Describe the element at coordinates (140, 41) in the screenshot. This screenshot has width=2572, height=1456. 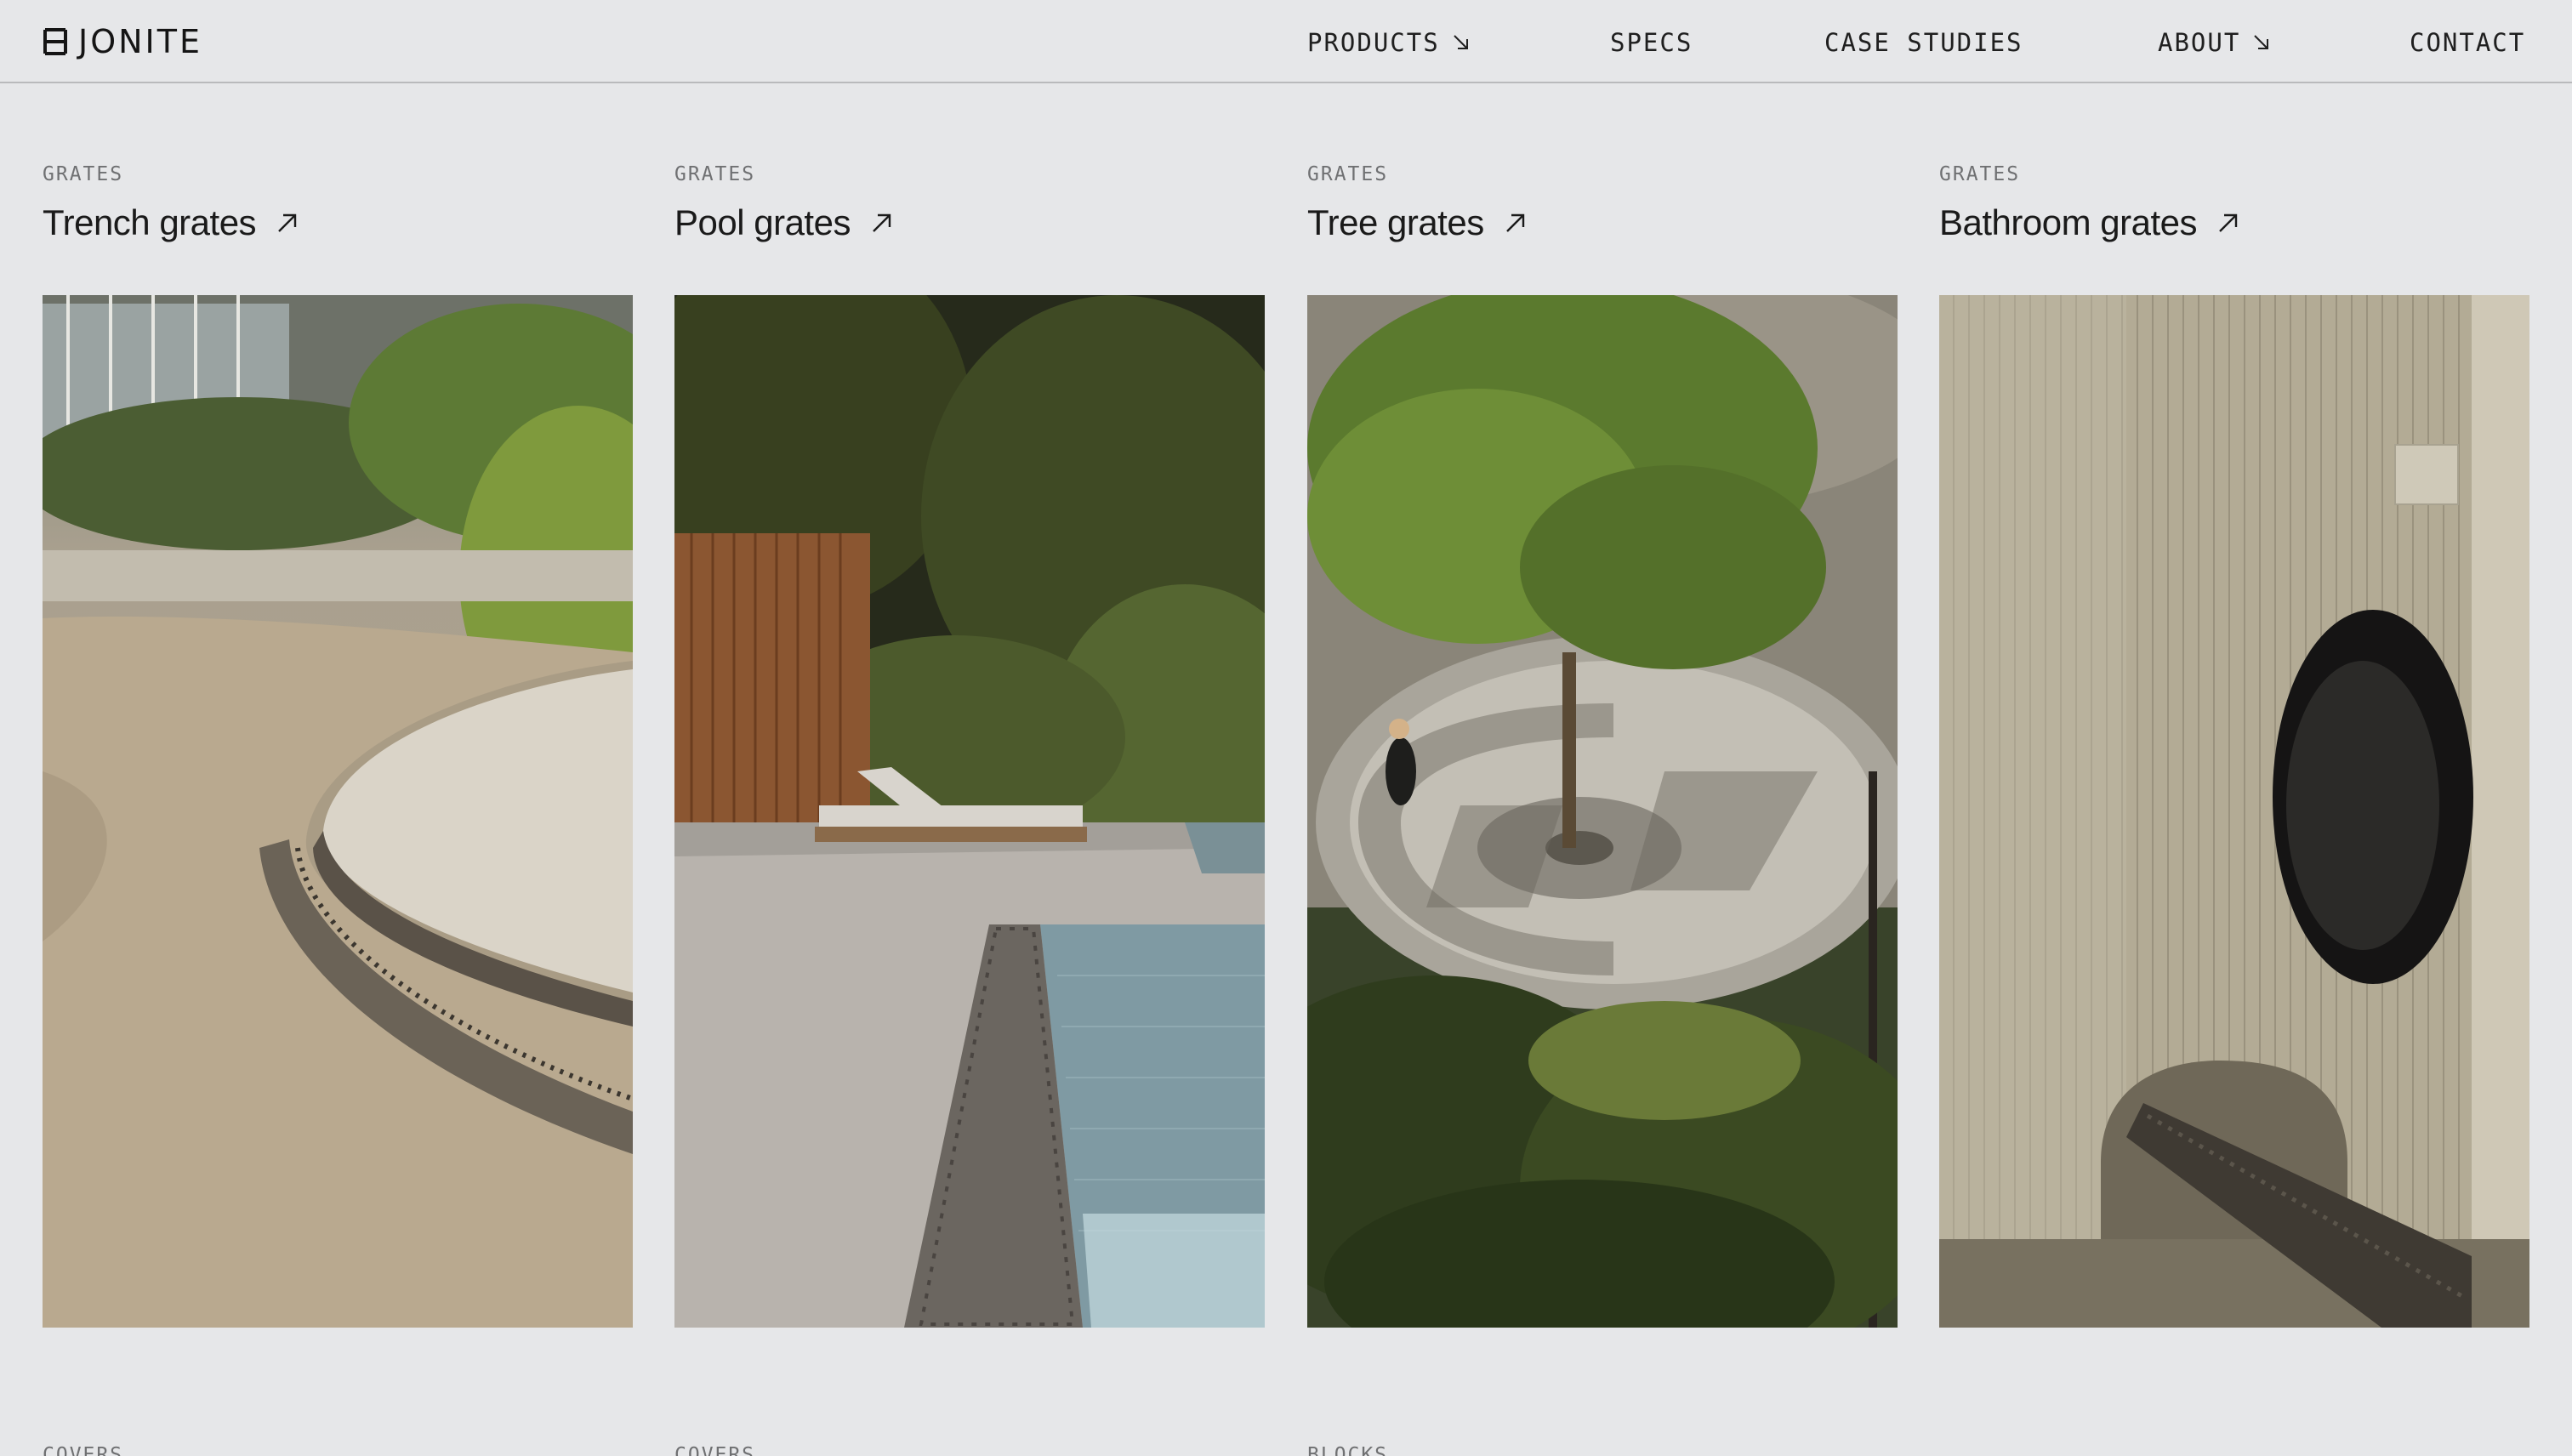
I see `brand-name: JONITE` at that location.